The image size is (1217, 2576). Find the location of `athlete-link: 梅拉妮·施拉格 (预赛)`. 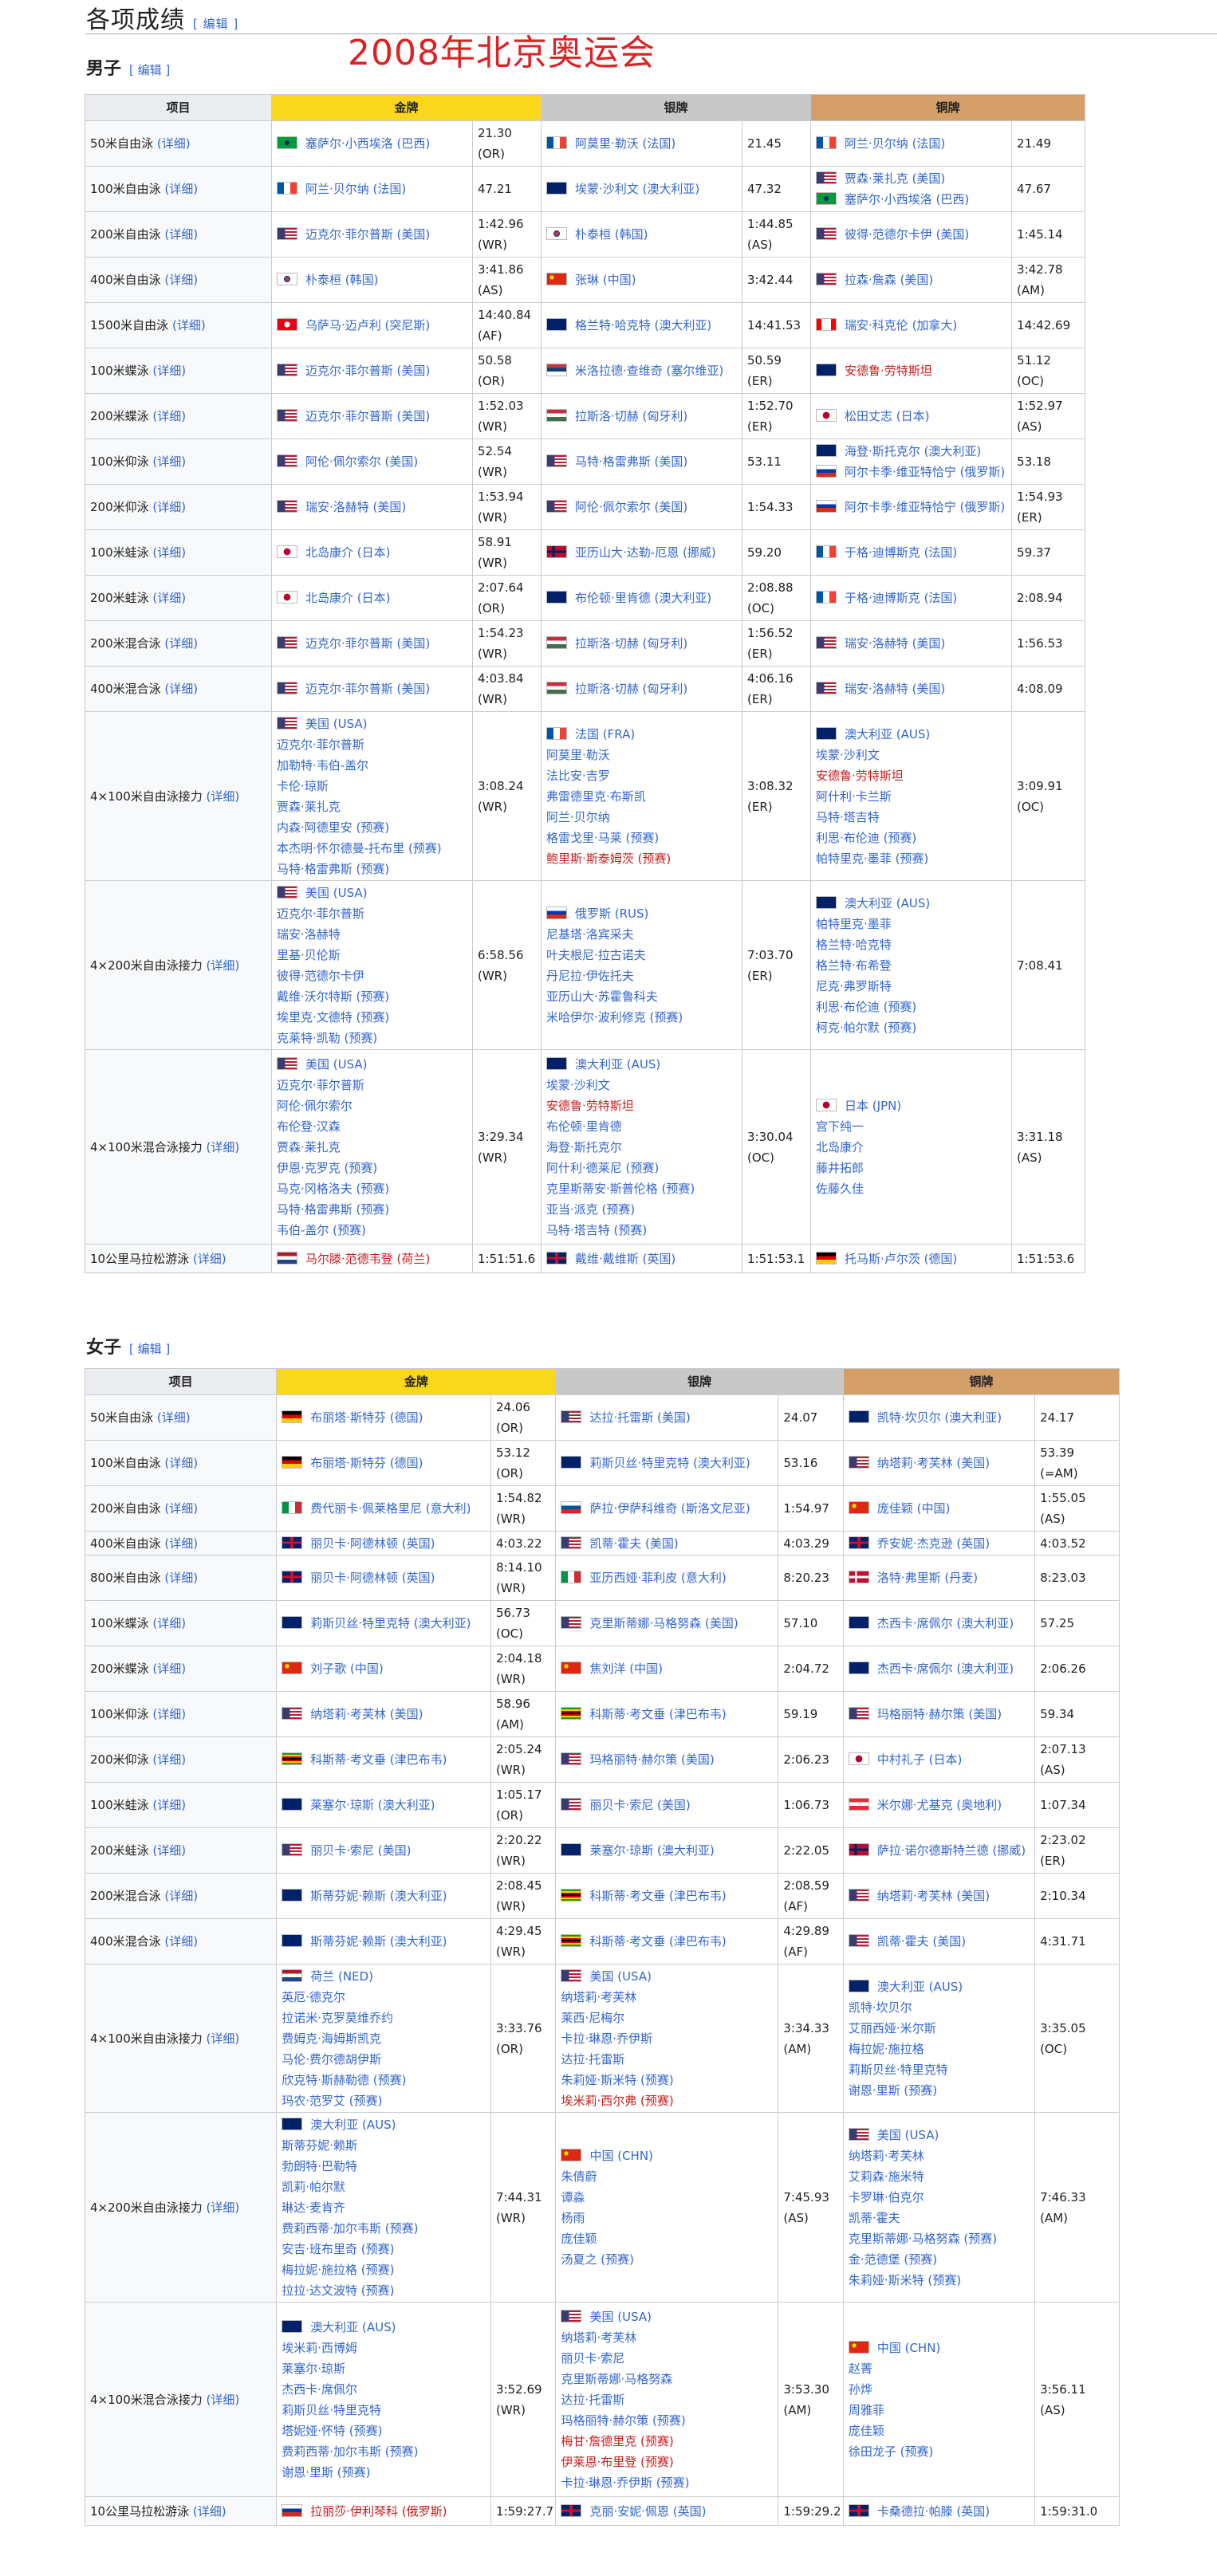

athlete-link: 梅拉妮·施拉格 (预赛) is located at coordinates (338, 2270).